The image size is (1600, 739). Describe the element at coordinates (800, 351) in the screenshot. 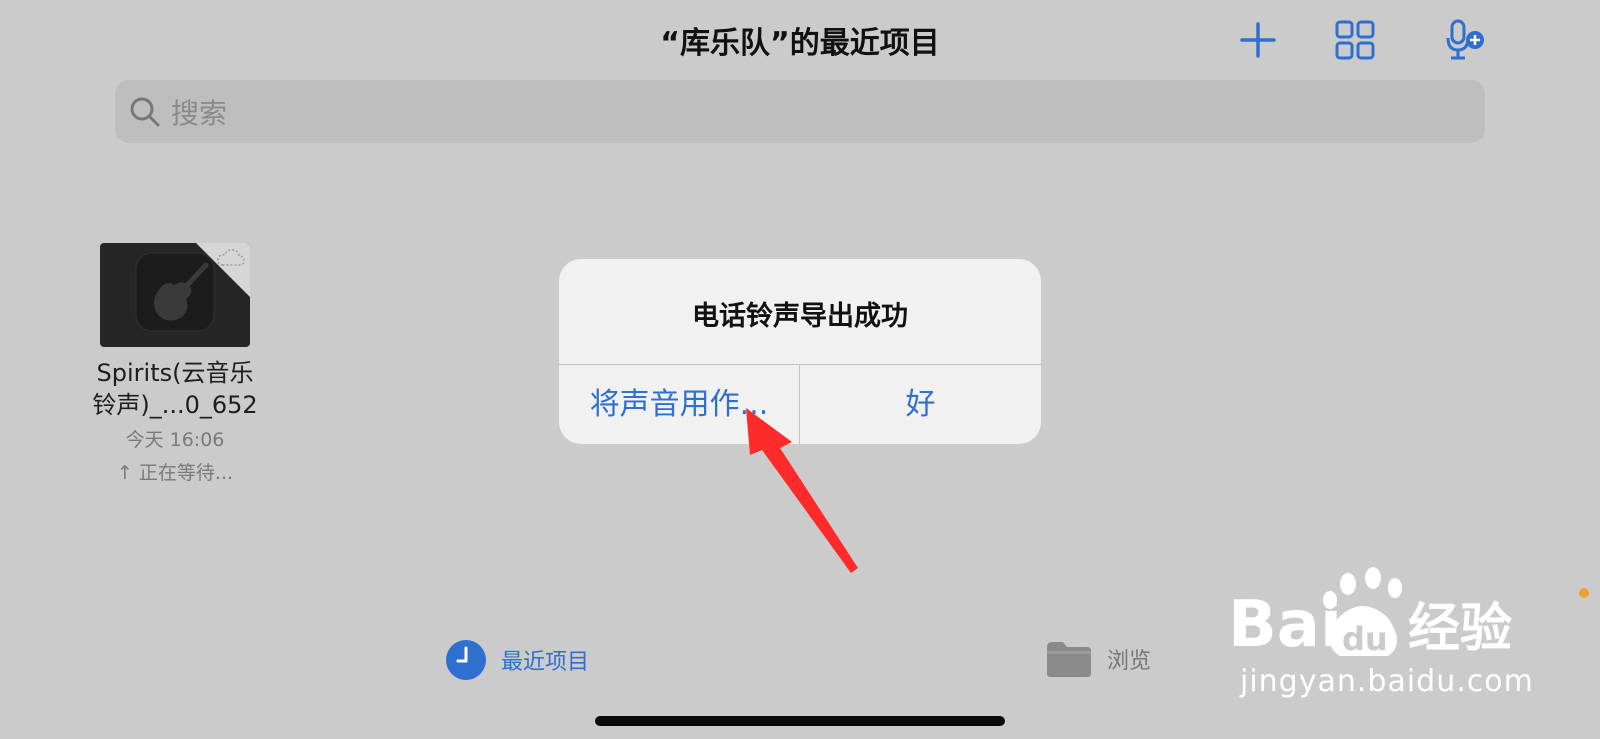

I see `export-success-dialog: 电话铃声导出成功 将声音用作... 好` at that location.